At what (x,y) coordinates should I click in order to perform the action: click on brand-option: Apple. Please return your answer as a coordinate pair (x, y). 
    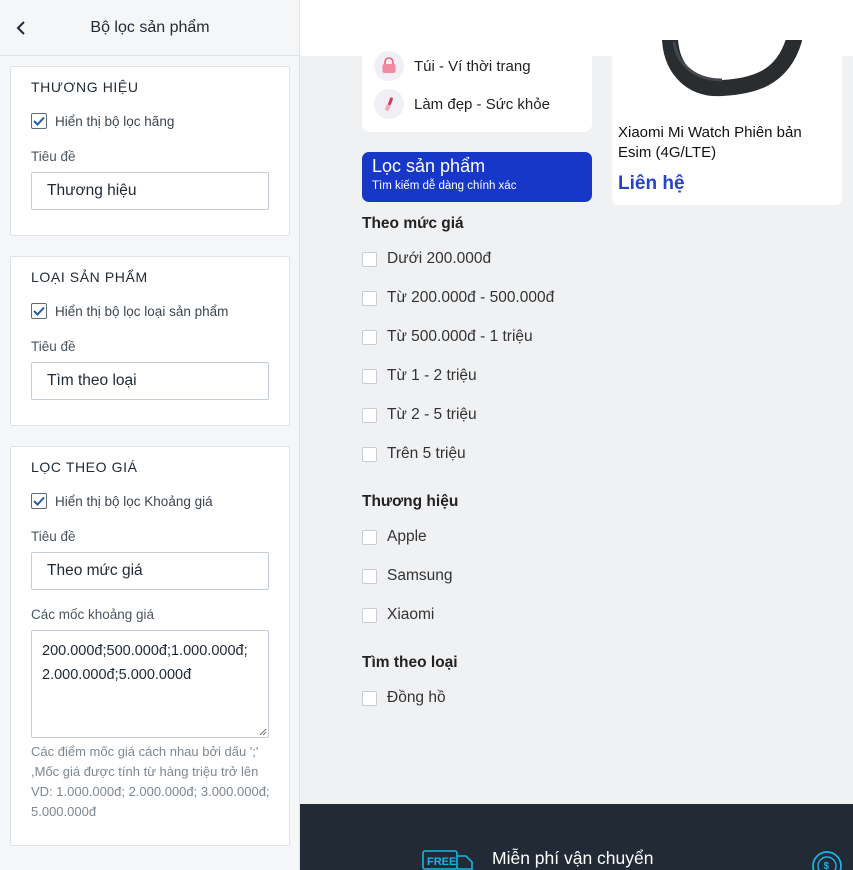
    Looking at the image, I should click on (394, 537).